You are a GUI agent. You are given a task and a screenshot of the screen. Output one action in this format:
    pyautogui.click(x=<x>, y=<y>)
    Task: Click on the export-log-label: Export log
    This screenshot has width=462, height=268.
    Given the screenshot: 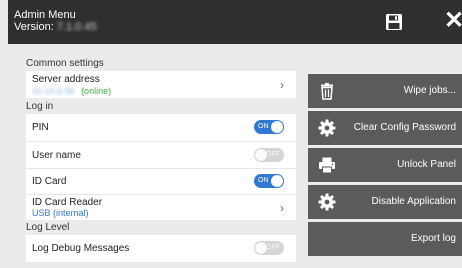 What is the action you would take?
    pyautogui.click(x=433, y=238)
    